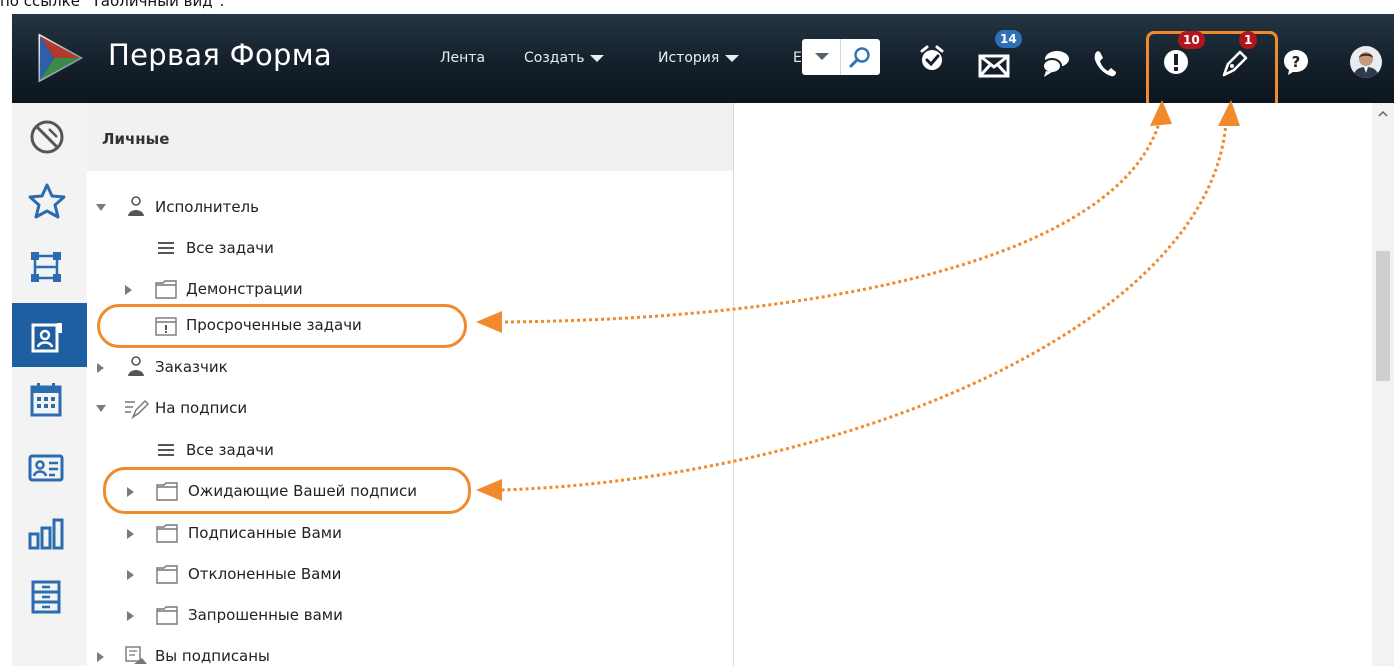  Describe the element at coordinates (46, 400) in the screenshot. I see `calendar-icon` at that location.